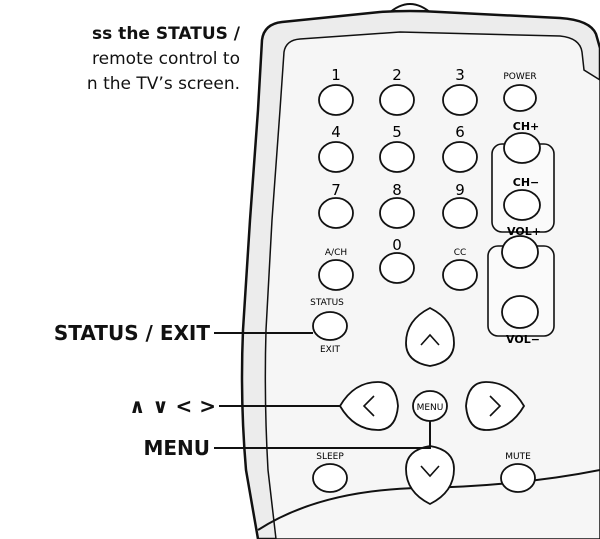  Describe the element at coordinates (336, 190) in the screenshot. I see `button-7-label: 7` at that location.